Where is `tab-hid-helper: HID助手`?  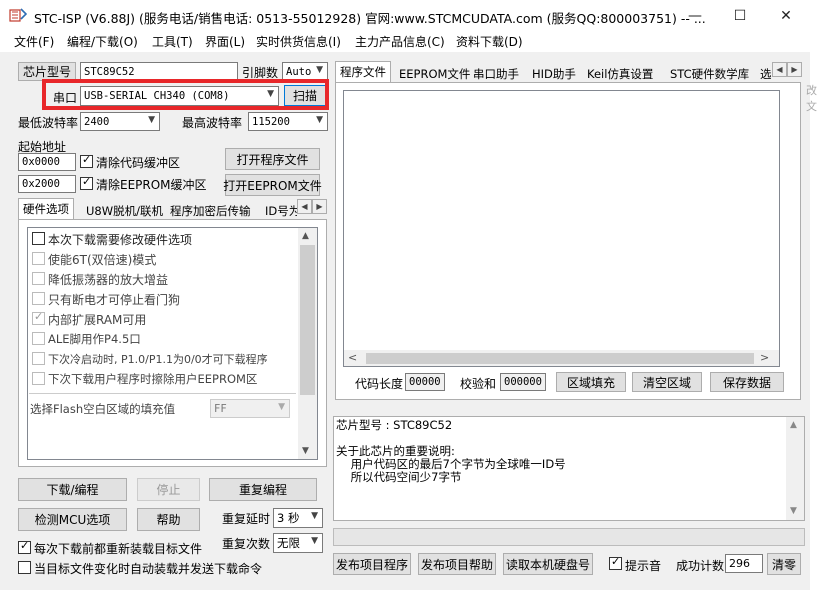
tab-hid-helper: HID助手 is located at coordinates (554, 74).